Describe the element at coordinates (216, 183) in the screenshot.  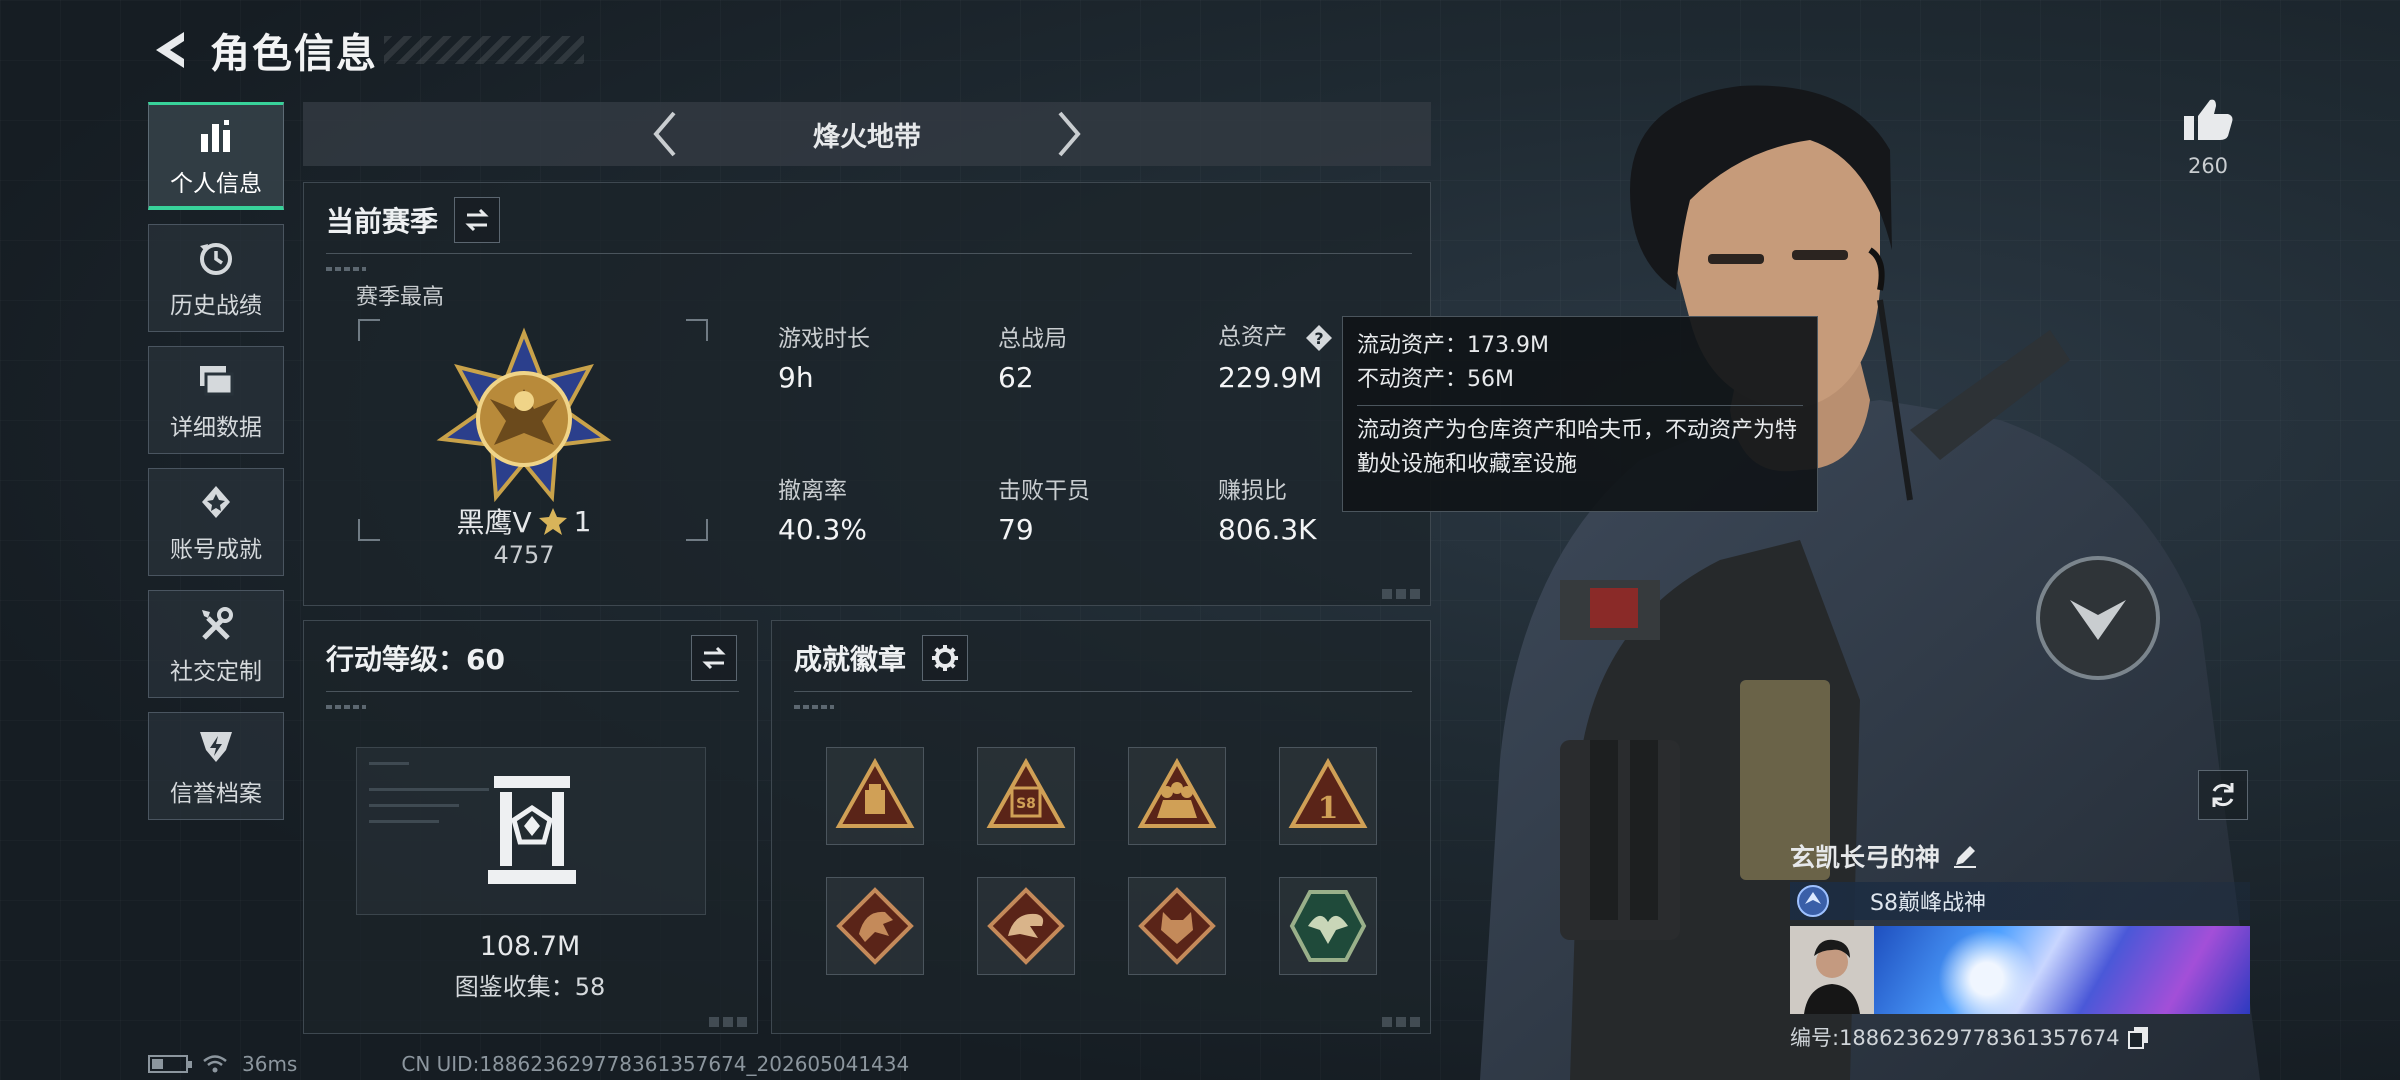
I see `nav-label: 个人信息` at that location.